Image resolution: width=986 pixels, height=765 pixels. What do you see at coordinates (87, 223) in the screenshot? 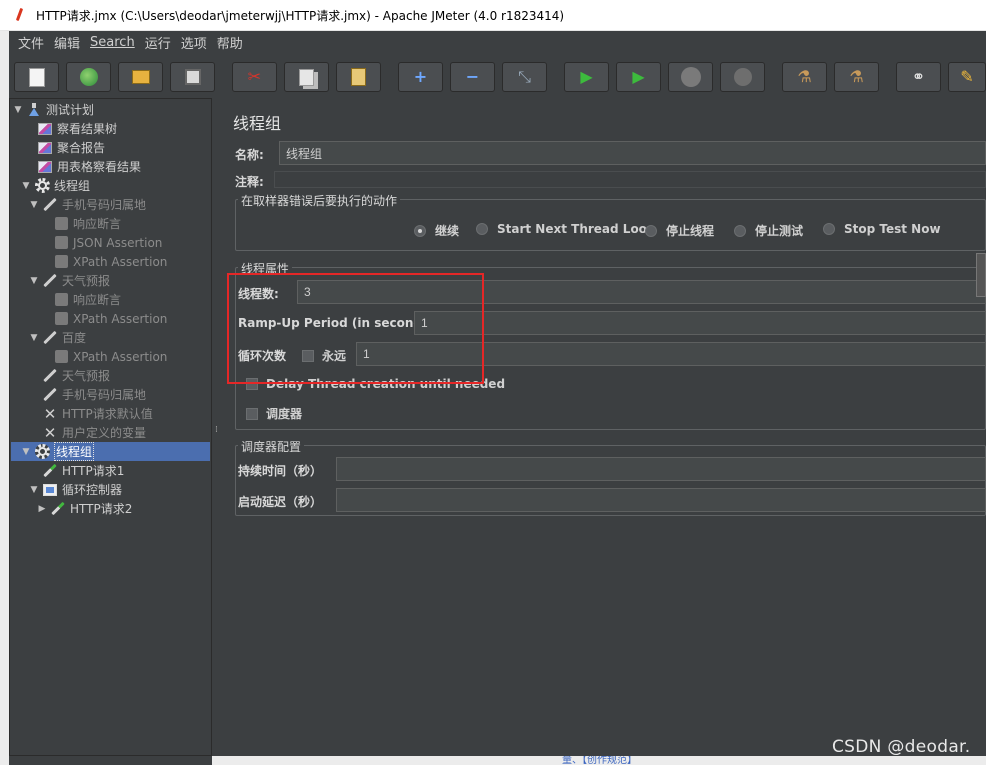
I see `tree-node-response-assertion-1: 响应断言` at bounding box center [87, 223].